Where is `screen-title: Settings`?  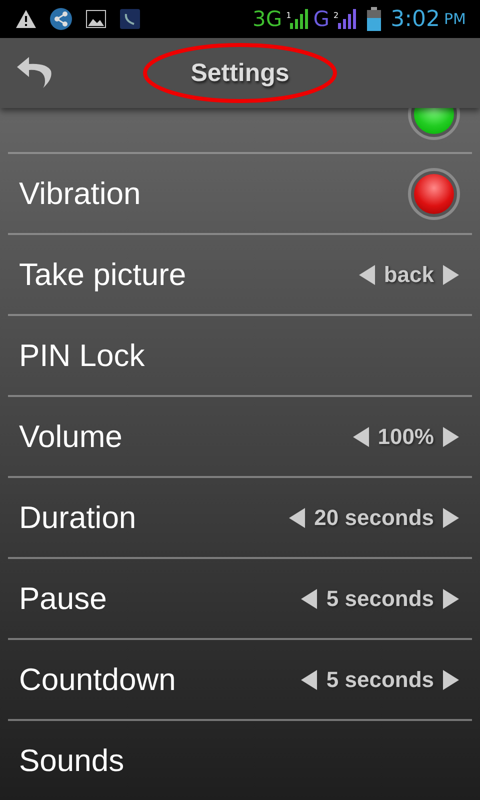 screen-title: Settings is located at coordinates (240, 73).